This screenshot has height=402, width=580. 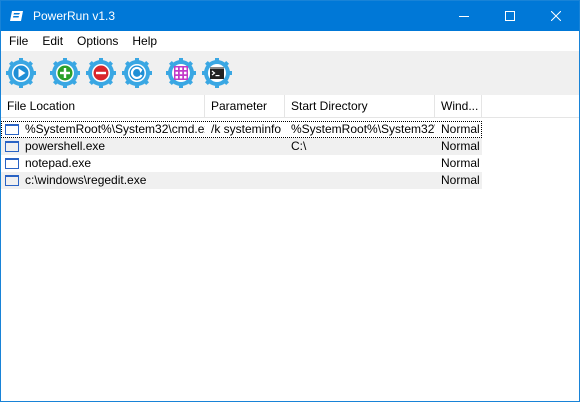 I want to click on row-start-directory: C:\, so click(x=299, y=146).